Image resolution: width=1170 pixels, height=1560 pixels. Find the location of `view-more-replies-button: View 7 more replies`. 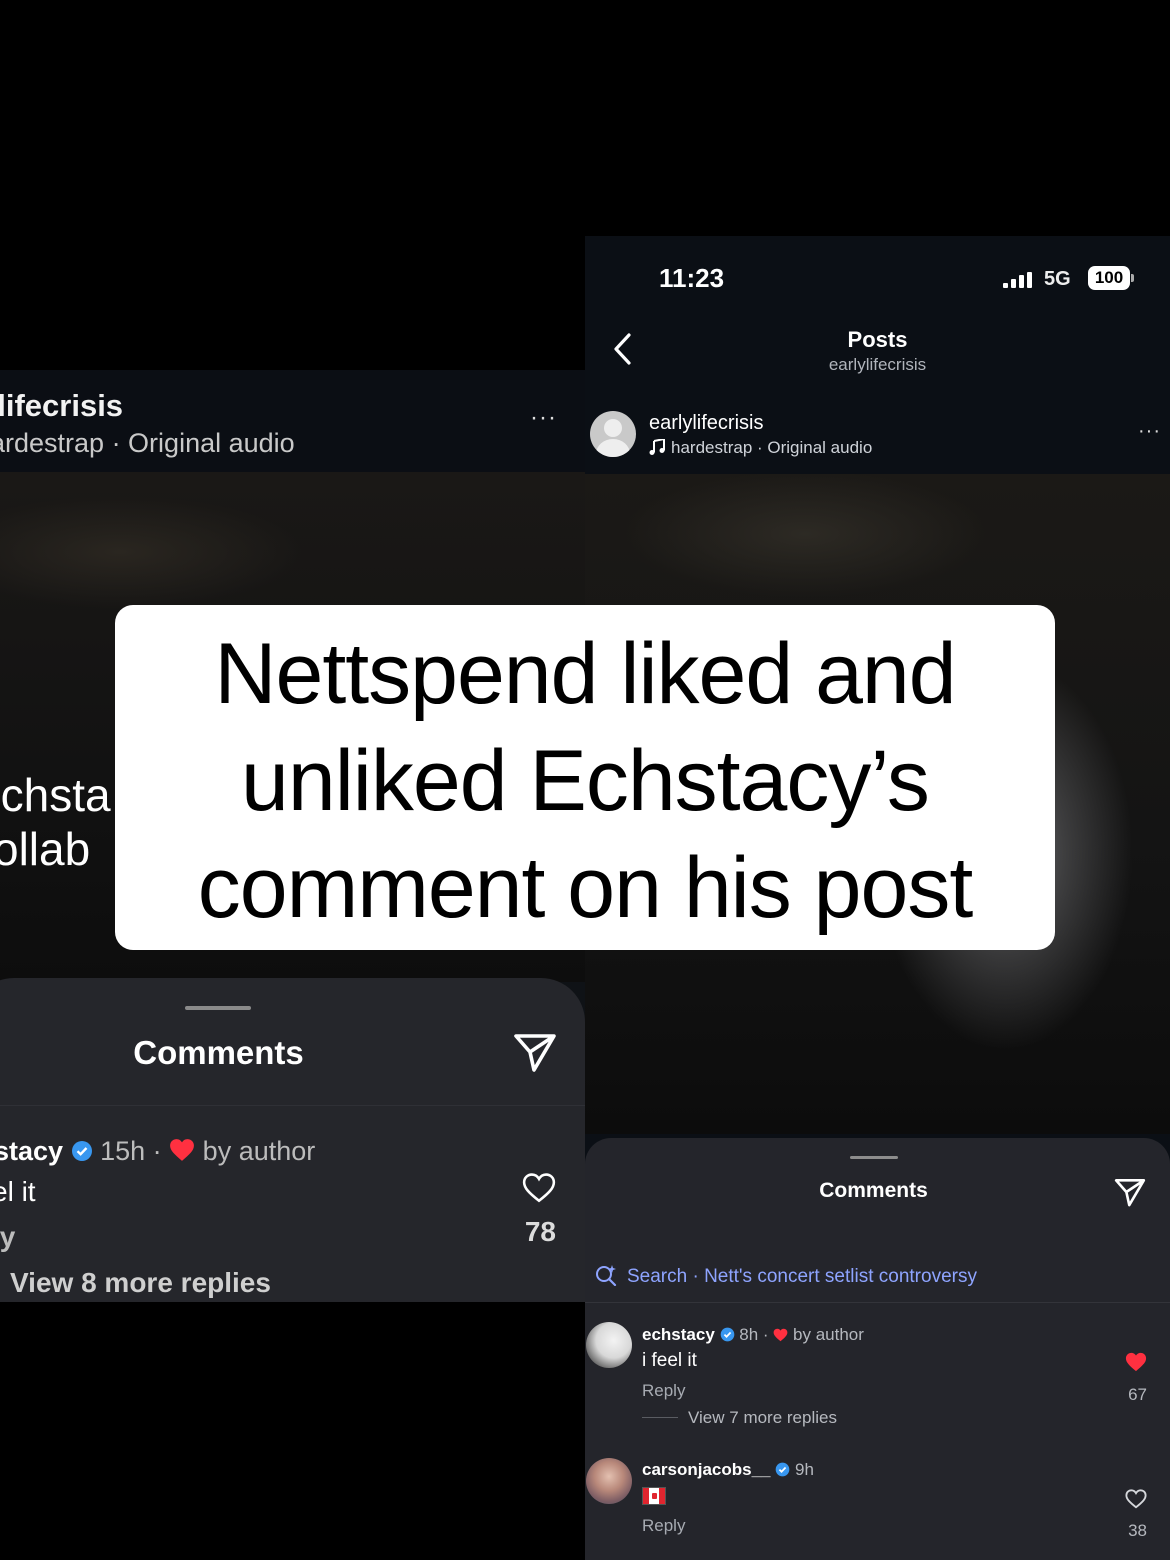

view-more-replies-button: View 7 more replies is located at coordinates (739, 1418).